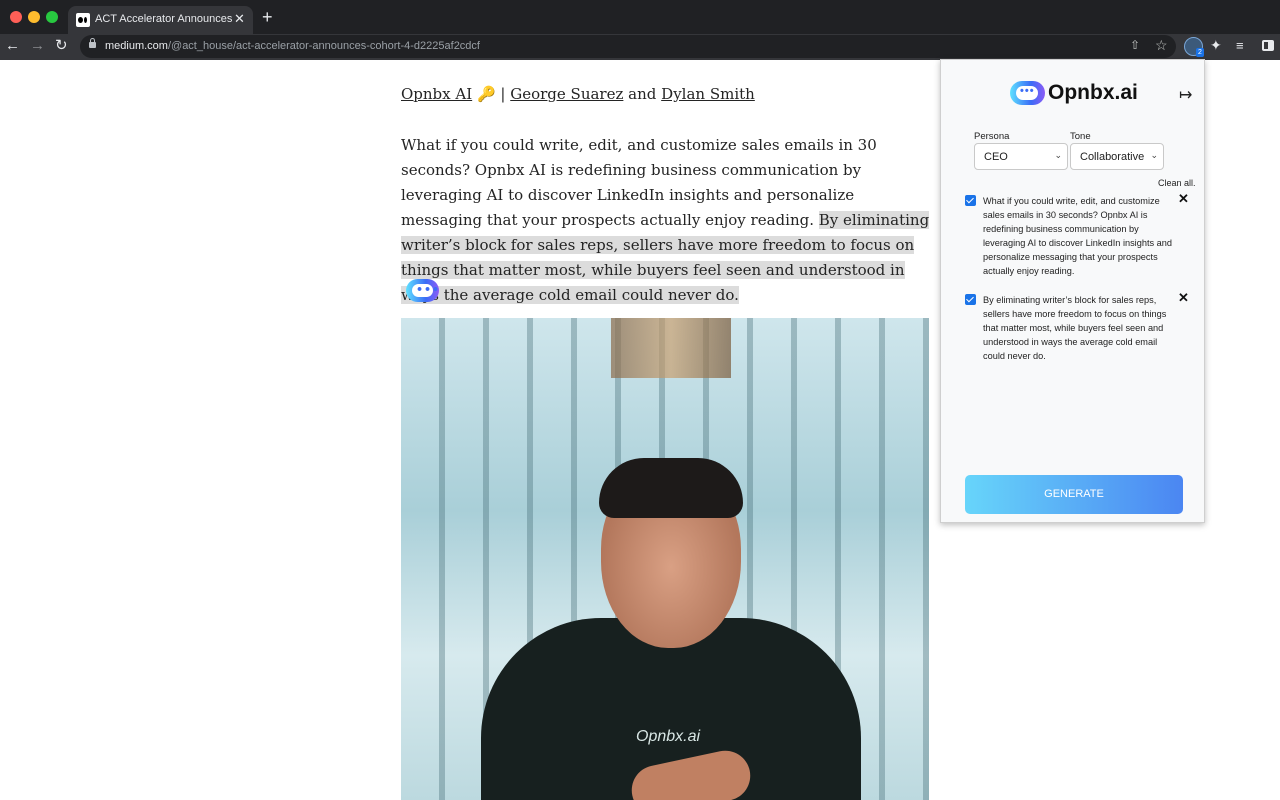  I want to click on shirt-logo: Opnbx.ai, so click(668, 736).